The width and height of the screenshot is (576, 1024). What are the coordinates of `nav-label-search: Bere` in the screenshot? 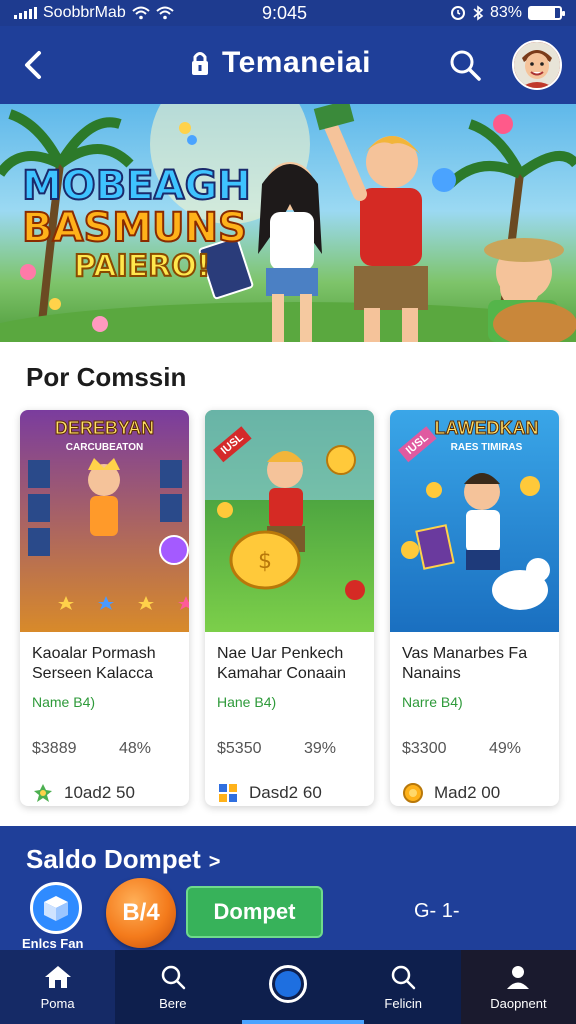 It's located at (173, 1003).